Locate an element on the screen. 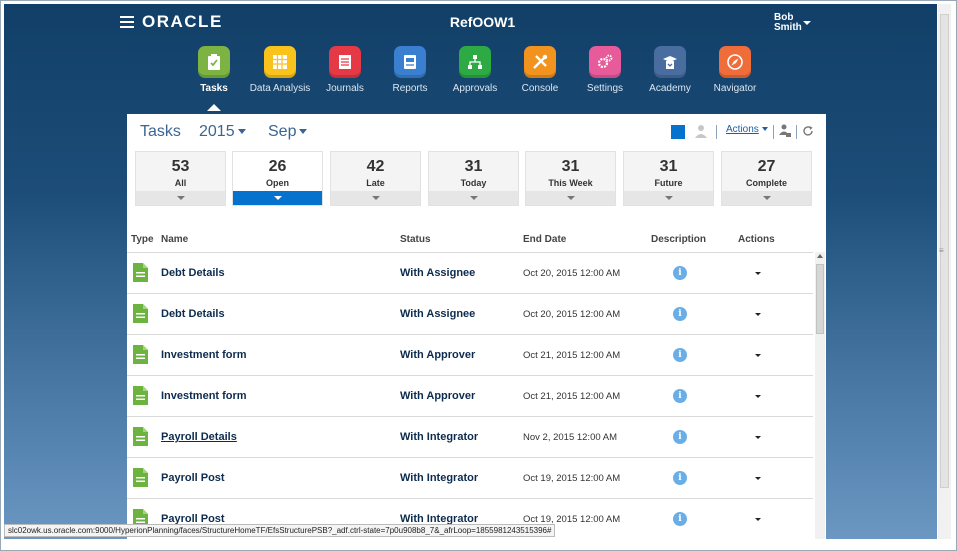  person-icon is located at coordinates (701, 132).